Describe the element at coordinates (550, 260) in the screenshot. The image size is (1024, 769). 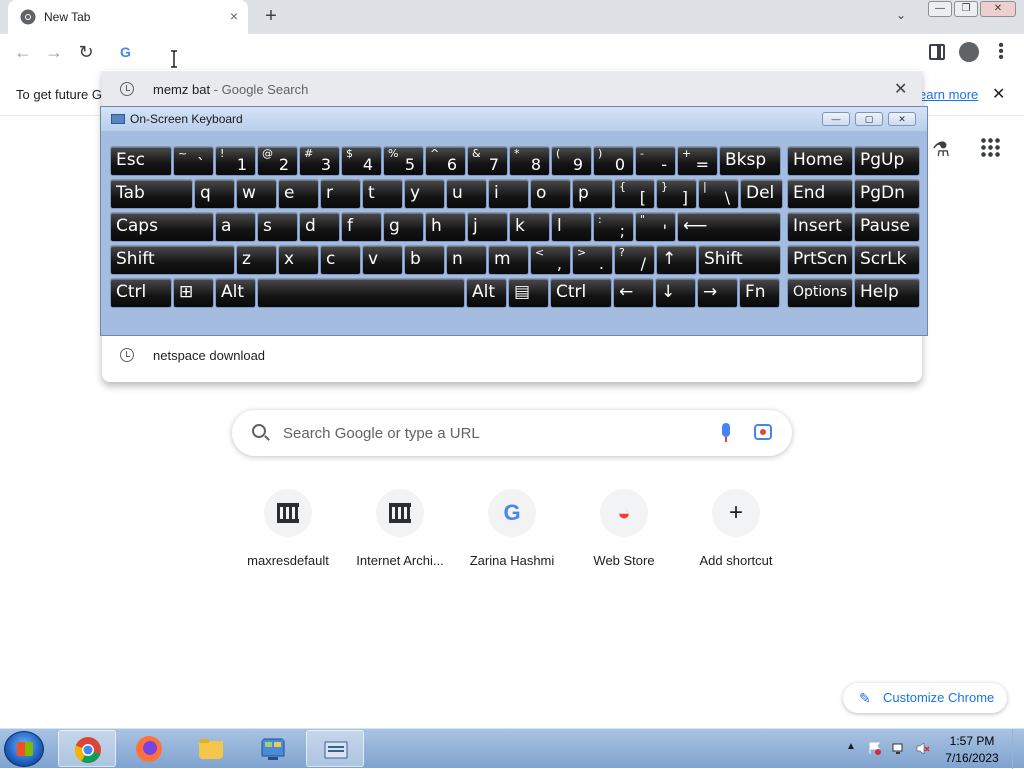
I see `key-comma: <,` at that location.